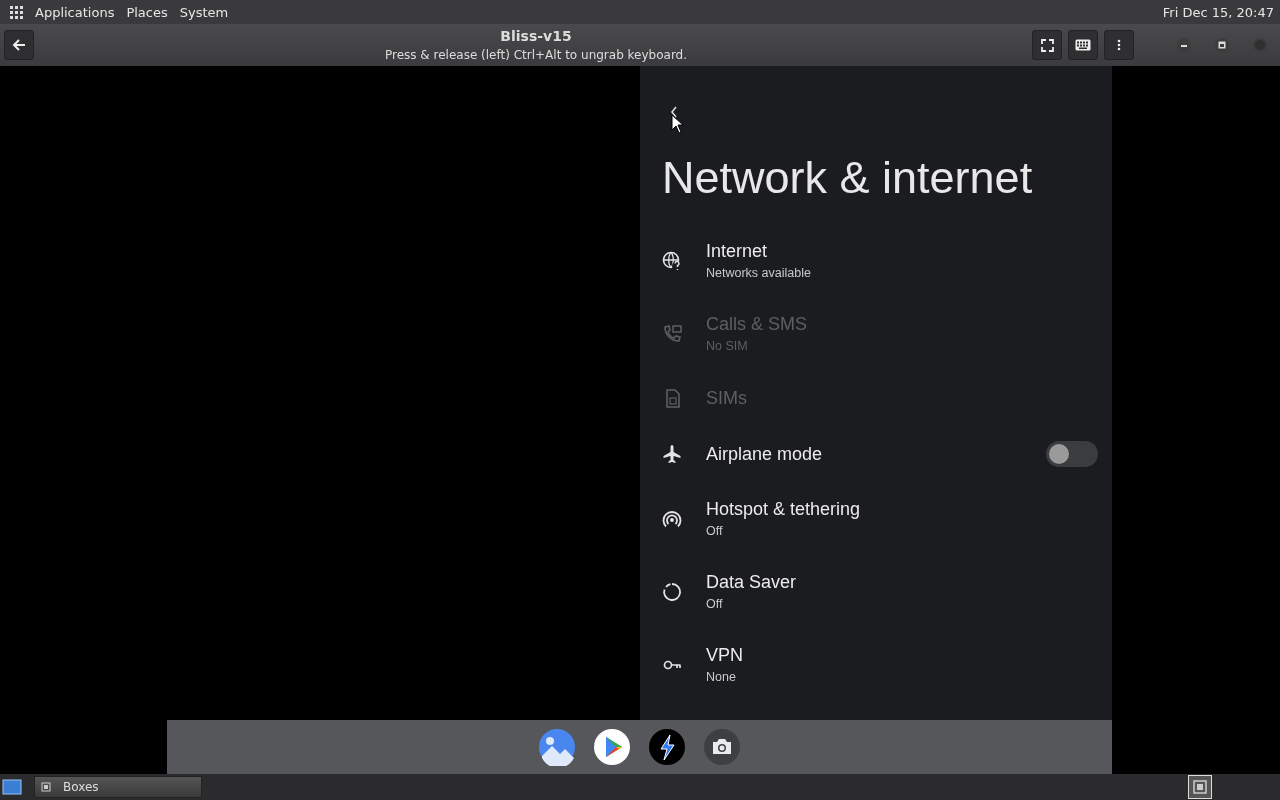 The height and width of the screenshot is (800, 1280). What do you see at coordinates (887, 454) in the screenshot?
I see `settings-item: Airplane mode` at bounding box center [887, 454].